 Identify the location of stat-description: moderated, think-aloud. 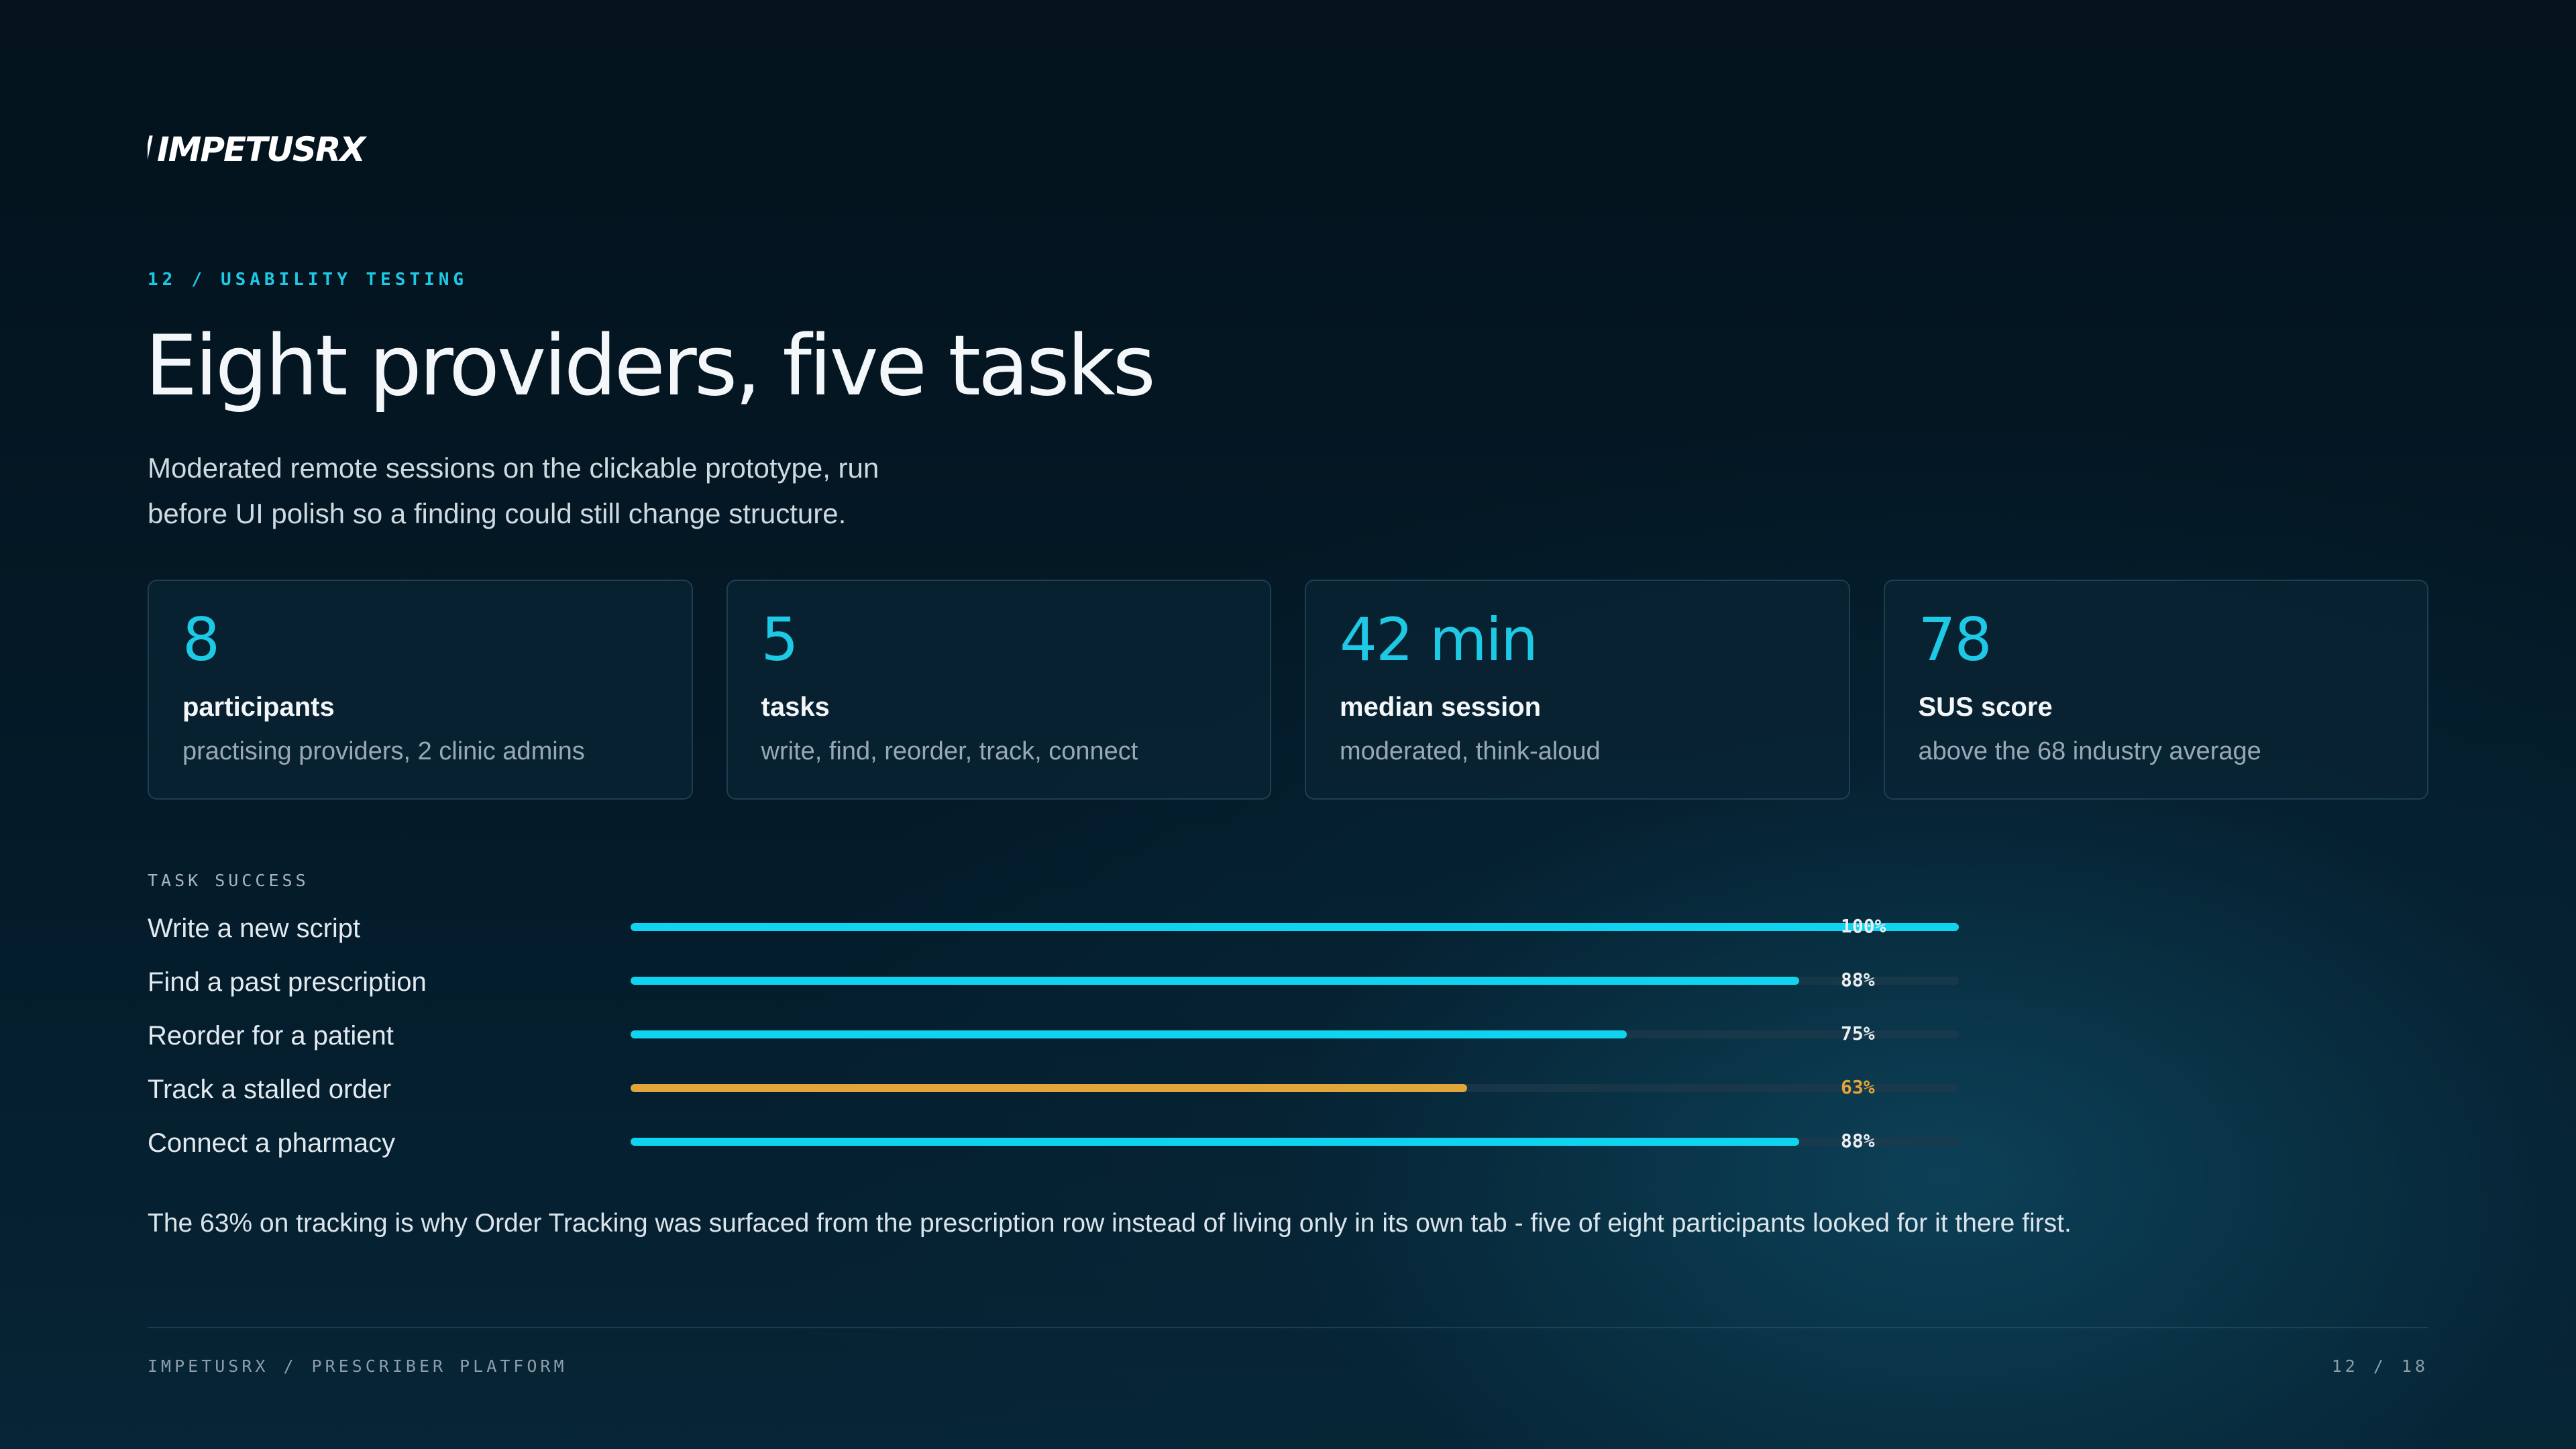
(1470, 751).